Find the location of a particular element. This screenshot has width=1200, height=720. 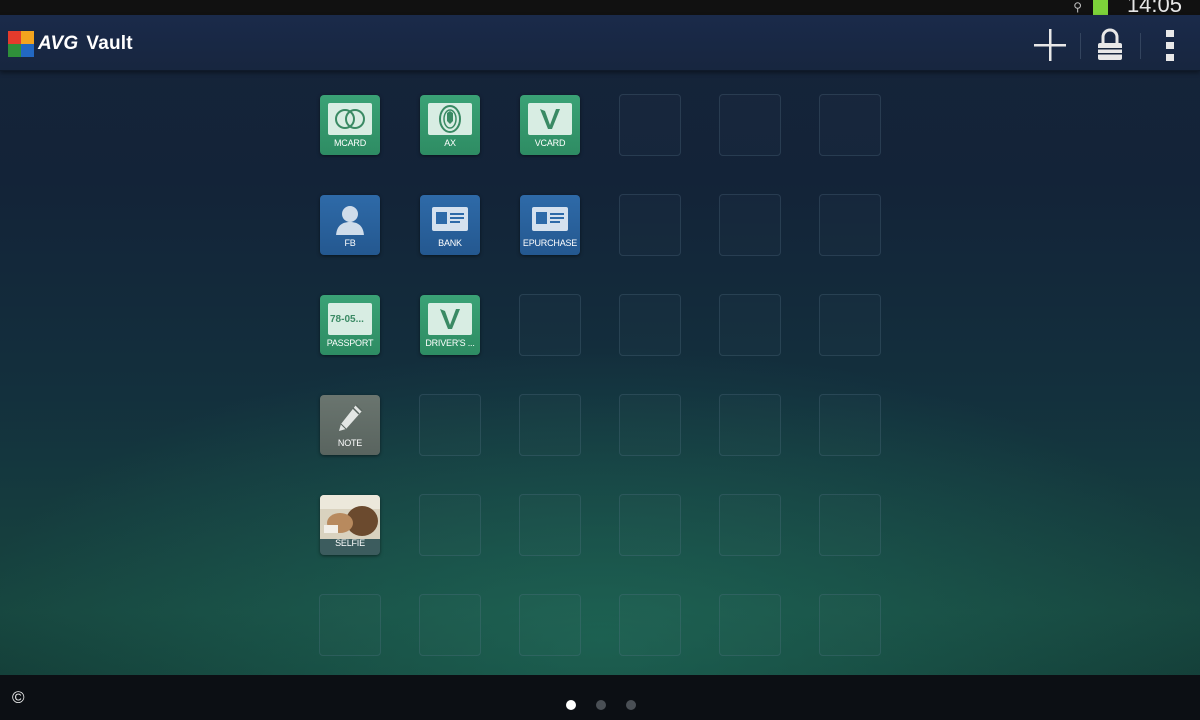

vault-item-bank: BANK is located at coordinates (450, 225).